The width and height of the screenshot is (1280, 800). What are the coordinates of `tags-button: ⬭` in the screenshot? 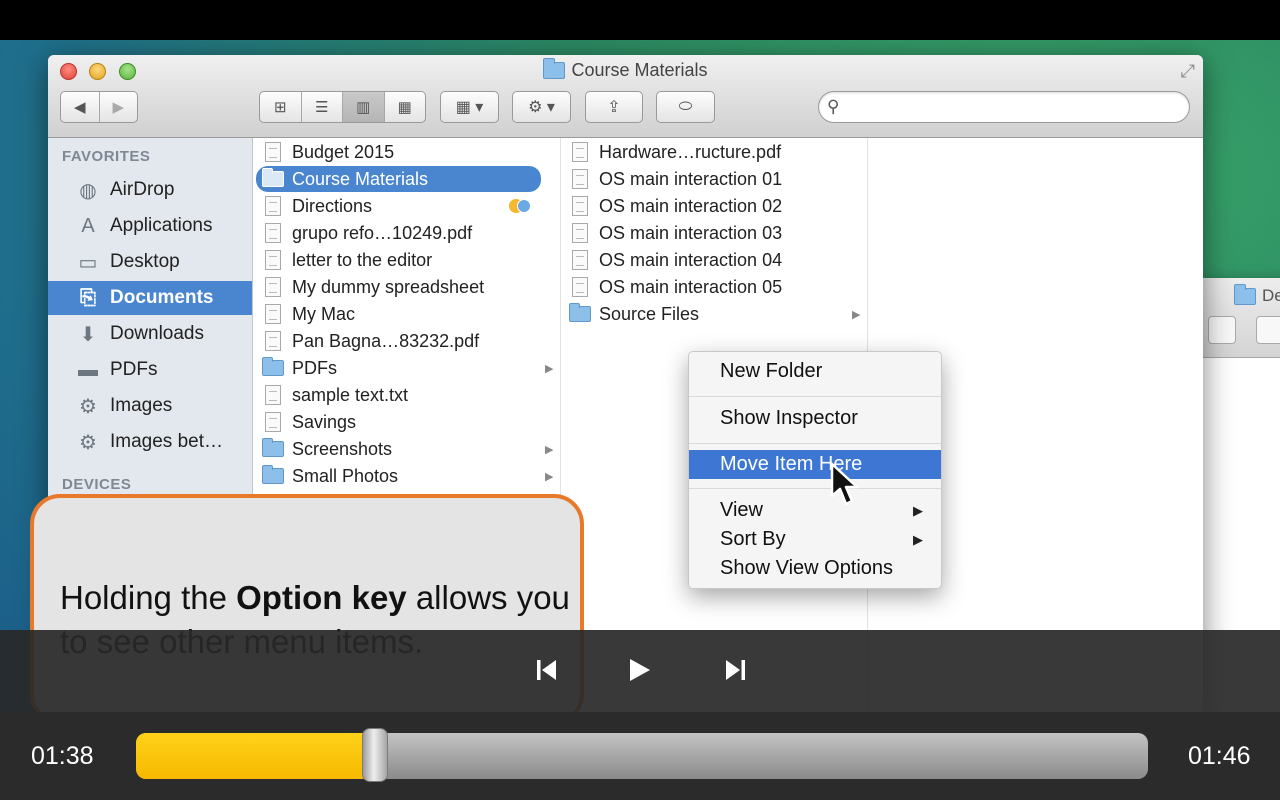 It's located at (685, 107).